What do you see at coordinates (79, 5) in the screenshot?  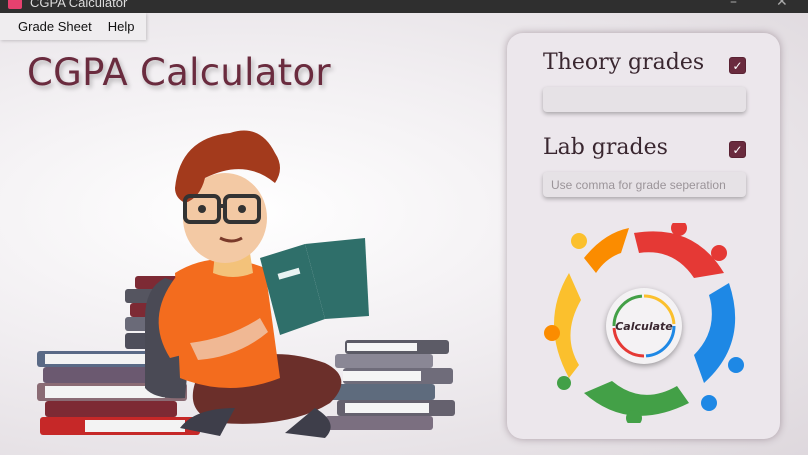 I see `window-title: CGPA Calculator` at bounding box center [79, 5].